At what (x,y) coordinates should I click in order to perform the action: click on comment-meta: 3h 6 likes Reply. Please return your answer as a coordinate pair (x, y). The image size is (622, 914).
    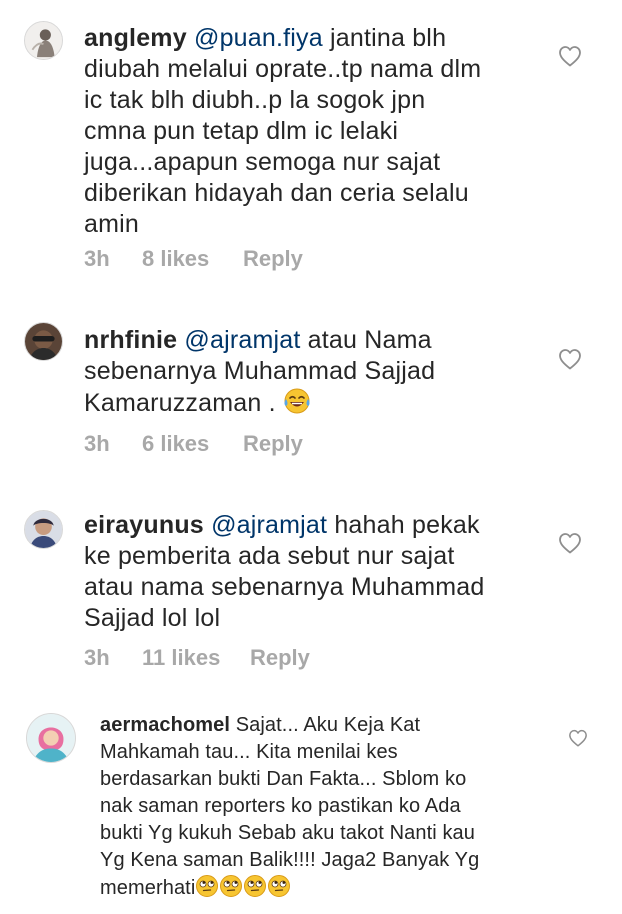
    Looking at the image, I should click on (193, 444).